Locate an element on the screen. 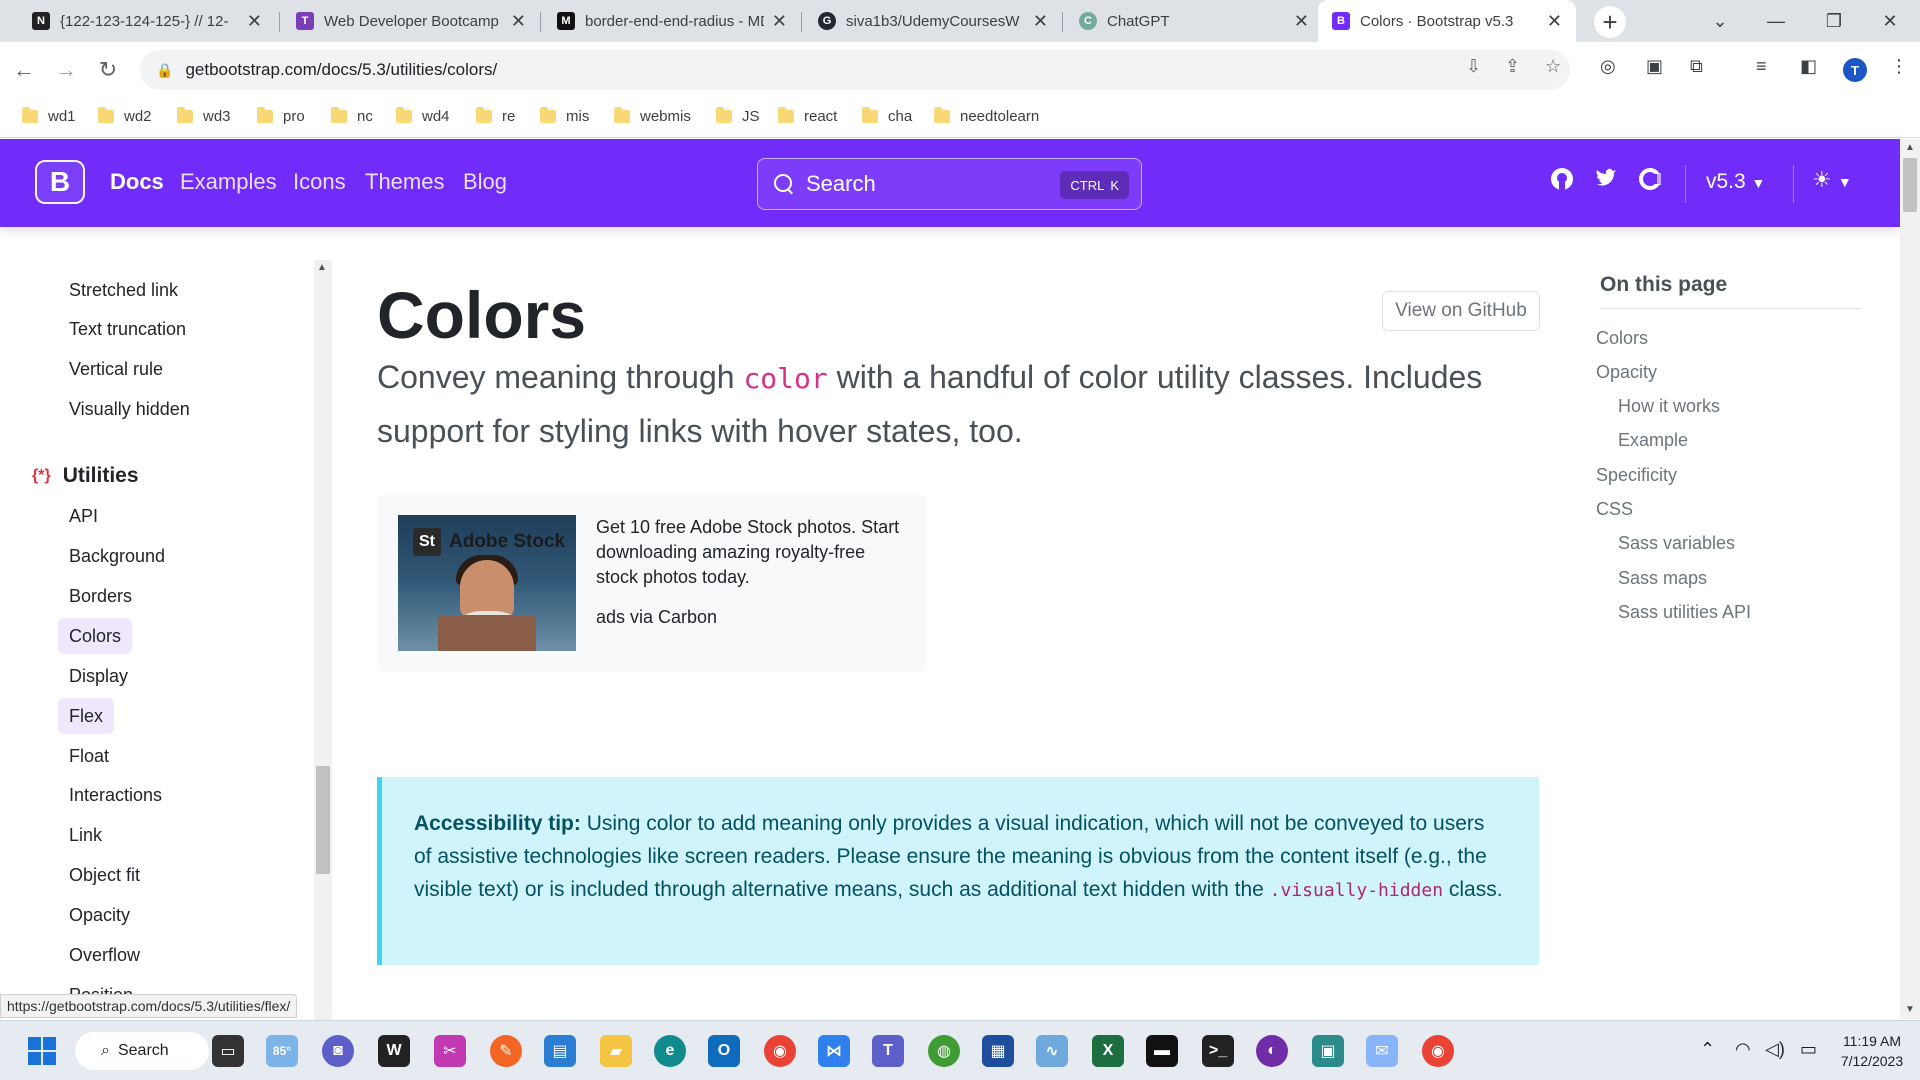 The image size is (1920, 1080). github-desktop-icon: ◐ is located at coordinates (1272, 1051).